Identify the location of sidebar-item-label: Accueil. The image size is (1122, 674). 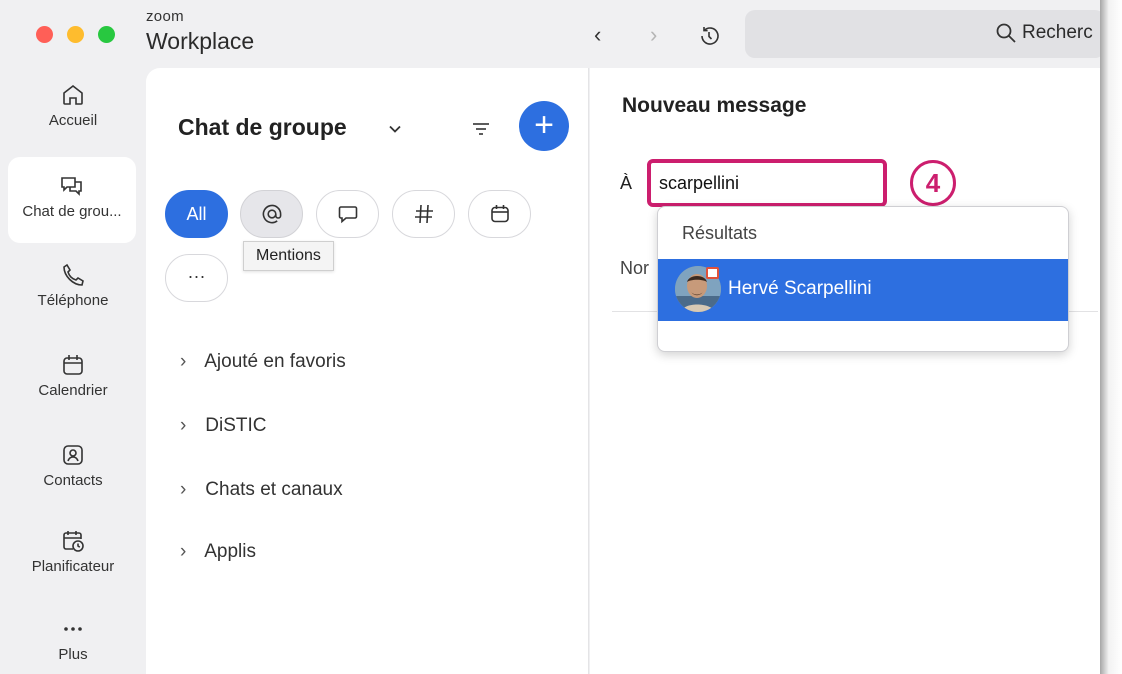
(73, 120).